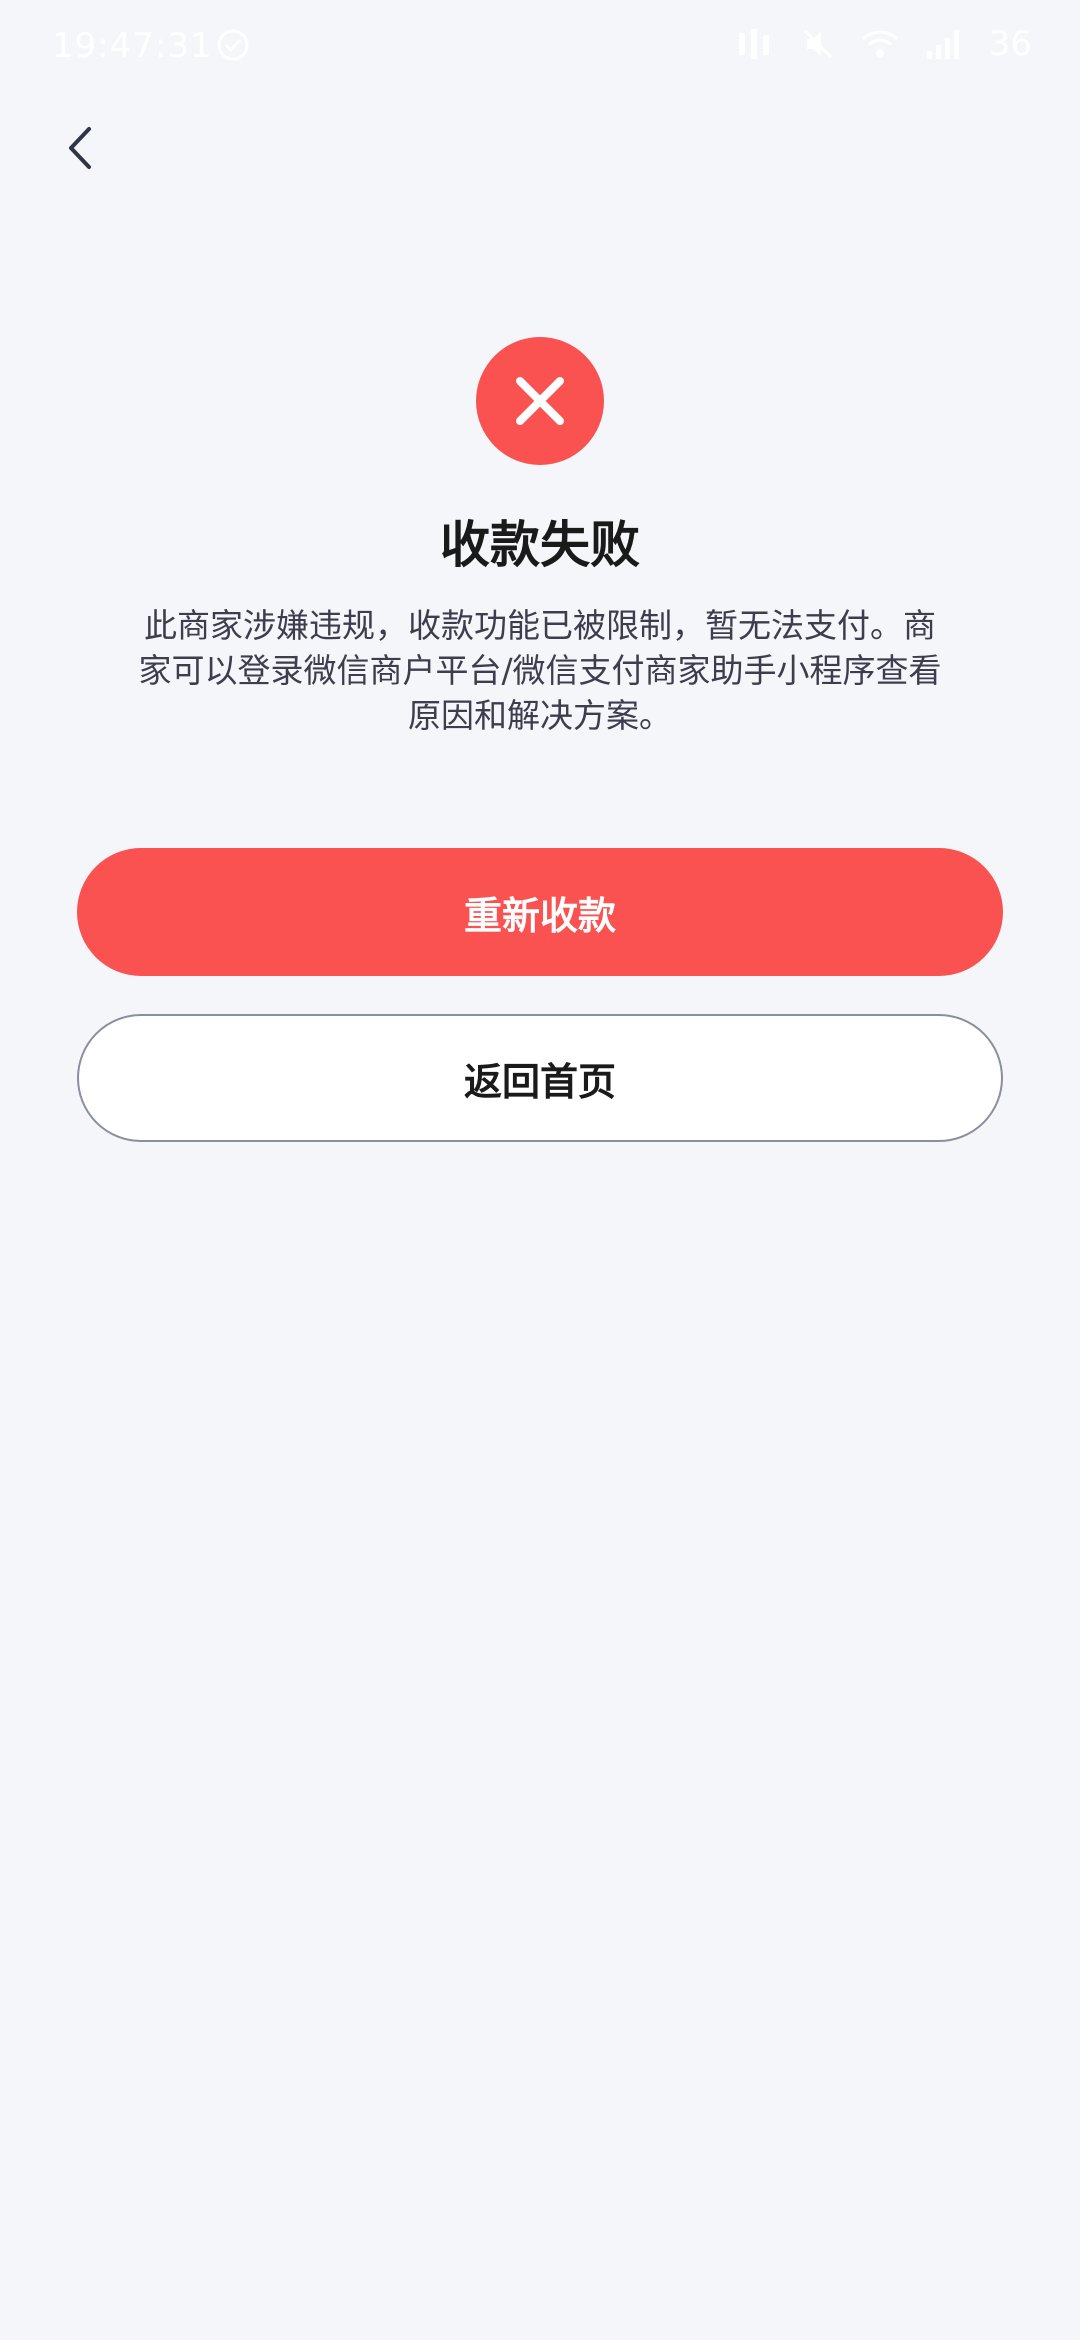 The width and height of the screenshot is (1080, 2340). I want to click on close-icon, so click(540, 401).